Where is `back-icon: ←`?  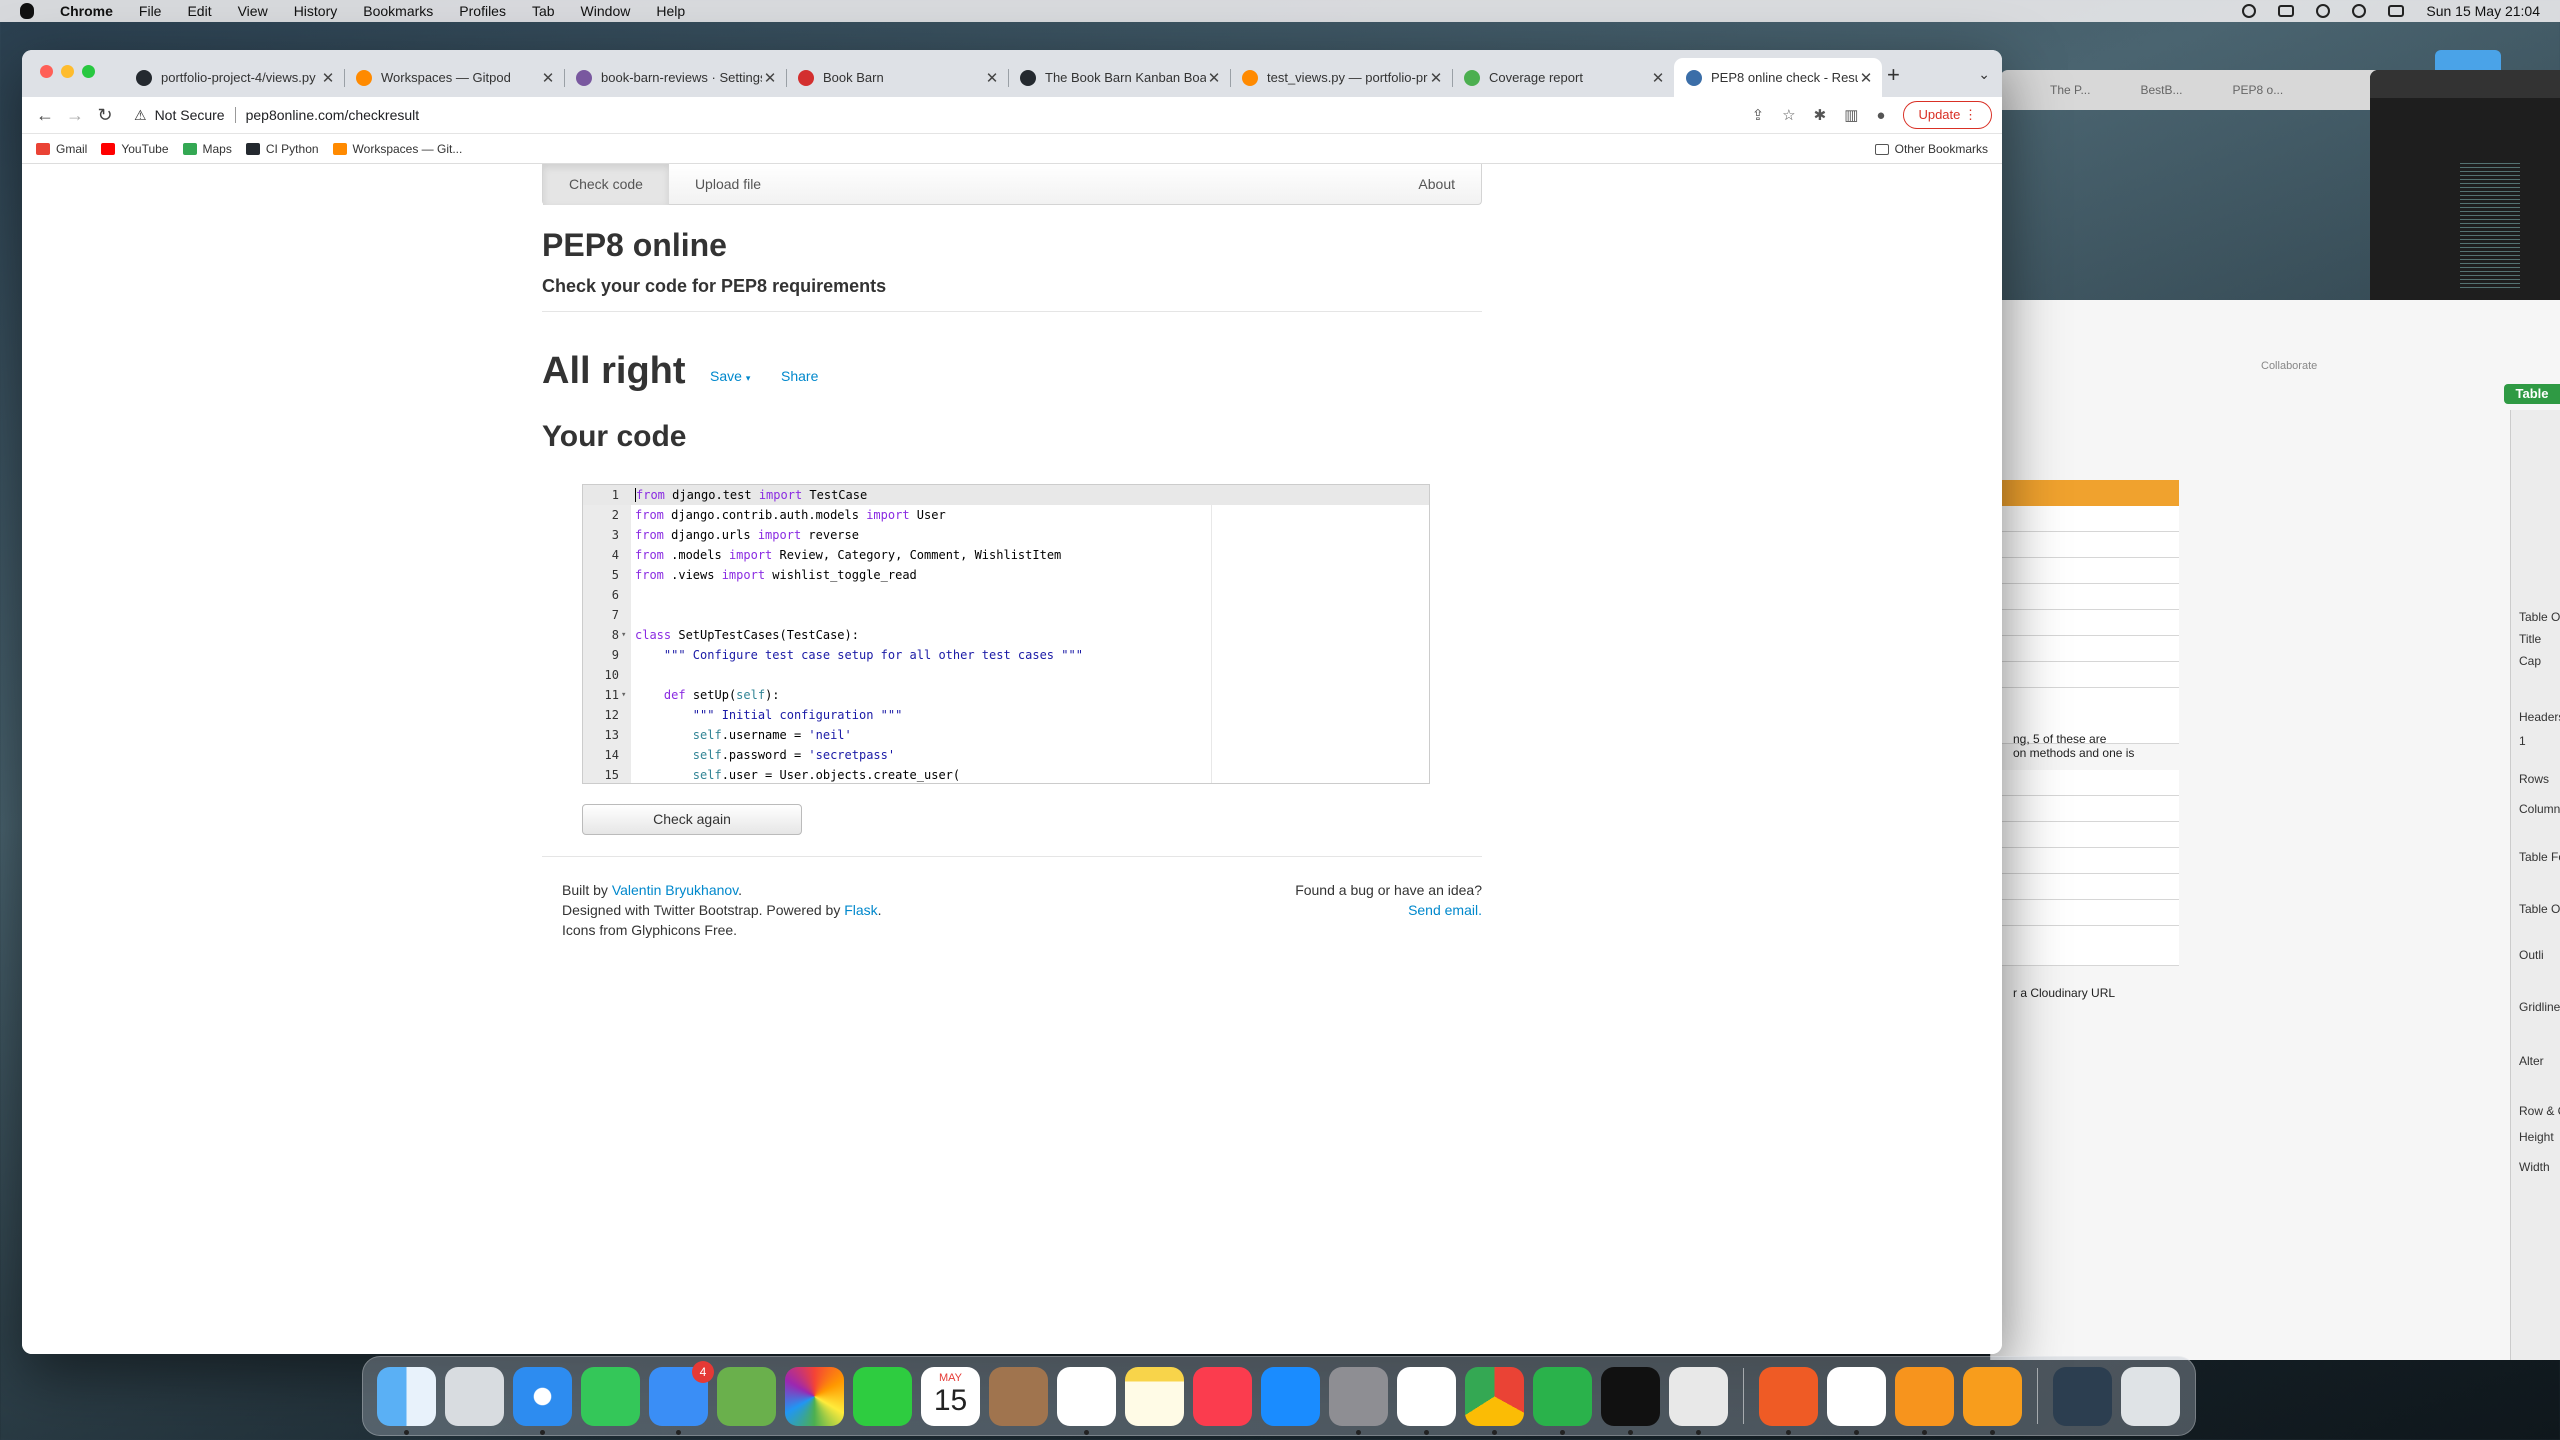
back-icon: ← is located at coordinates (45, 115).